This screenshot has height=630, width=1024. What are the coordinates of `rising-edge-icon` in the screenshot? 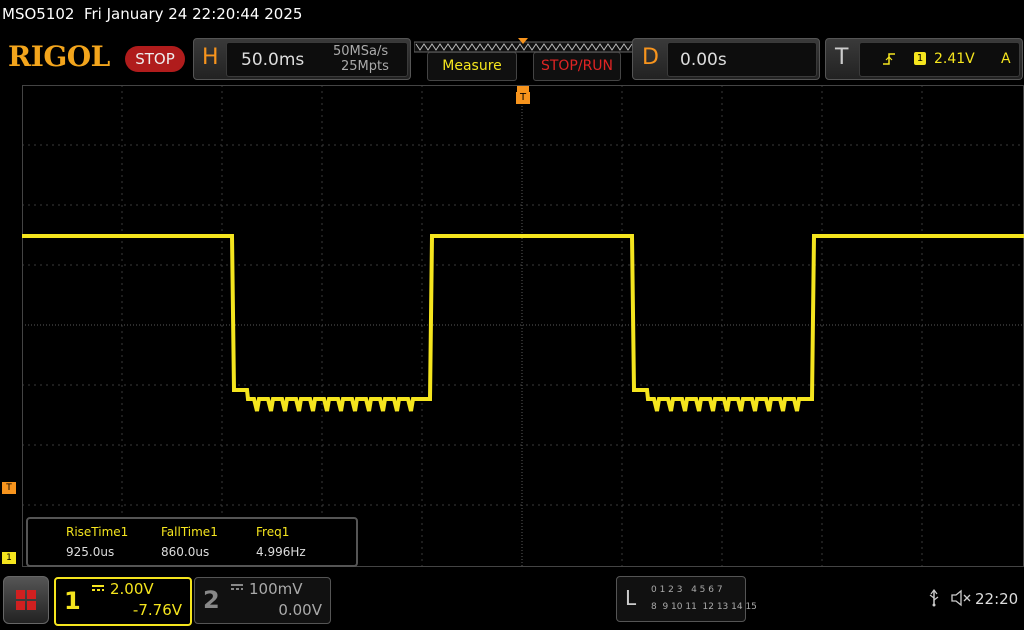 It's located at (889, 59).